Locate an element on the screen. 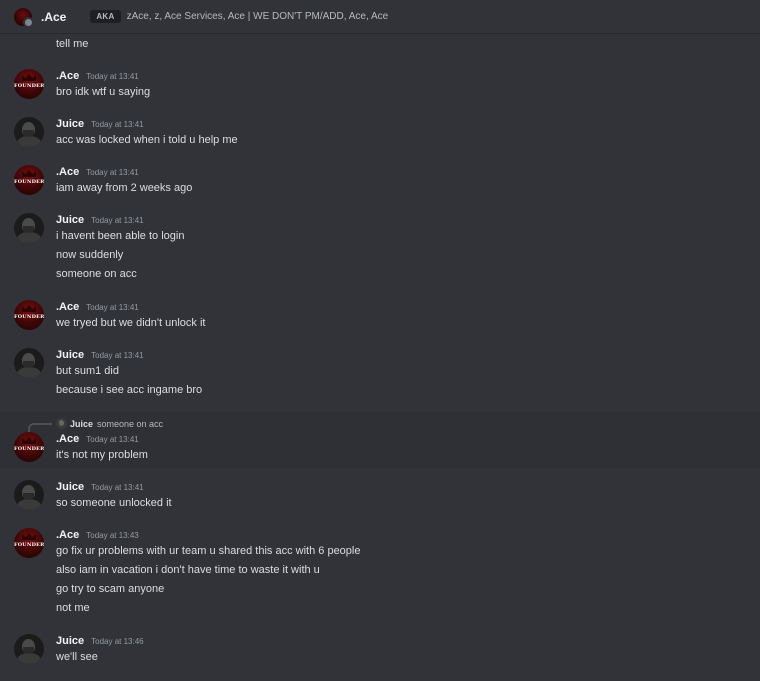 The image size is (760, 681). reply-spine is located at coordinates (40, 427).